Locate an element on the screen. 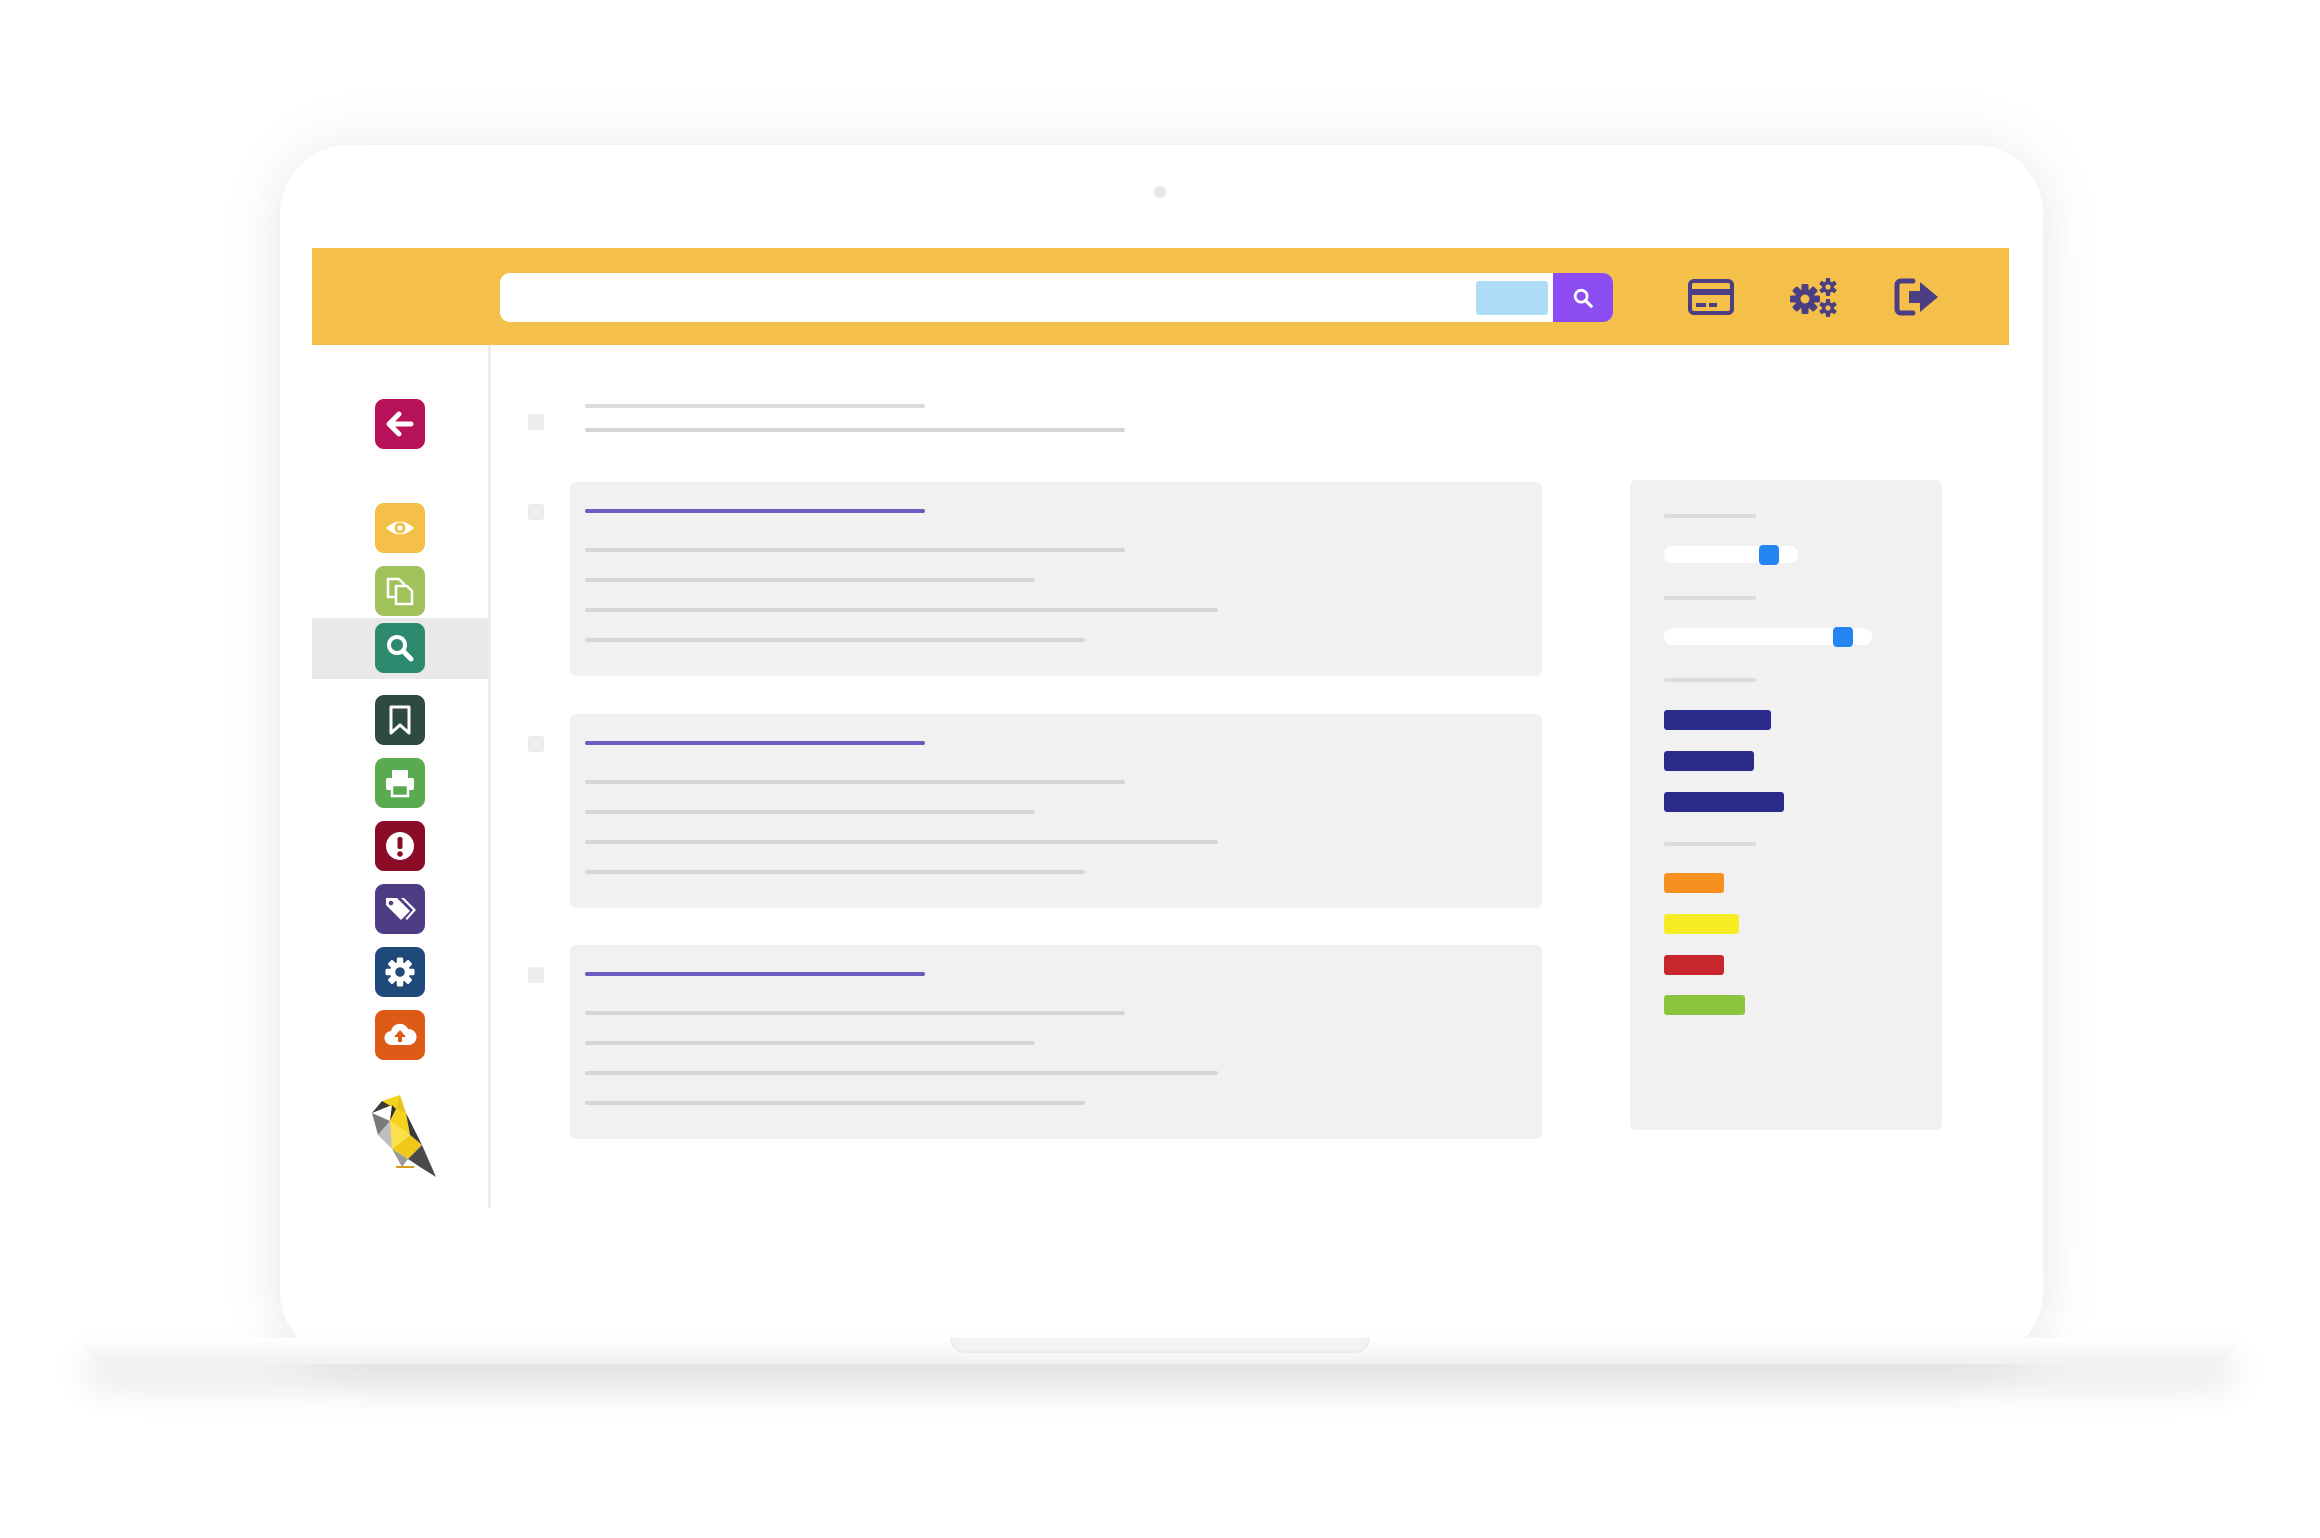 The height and width of the screenshot is (1538, 2320). search-input is located at coordinates (1056, 297).